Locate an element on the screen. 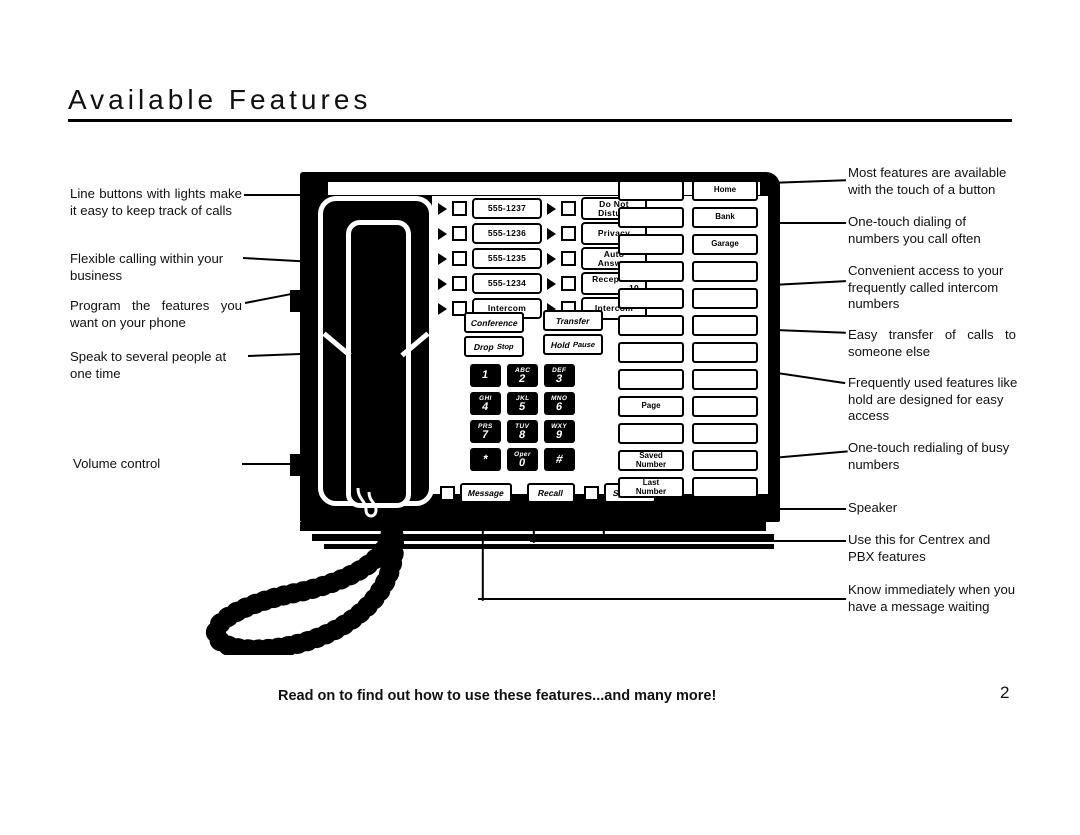 This screenshot has width=1080, height=835. speaker-led is located at coordinates (591, 493).